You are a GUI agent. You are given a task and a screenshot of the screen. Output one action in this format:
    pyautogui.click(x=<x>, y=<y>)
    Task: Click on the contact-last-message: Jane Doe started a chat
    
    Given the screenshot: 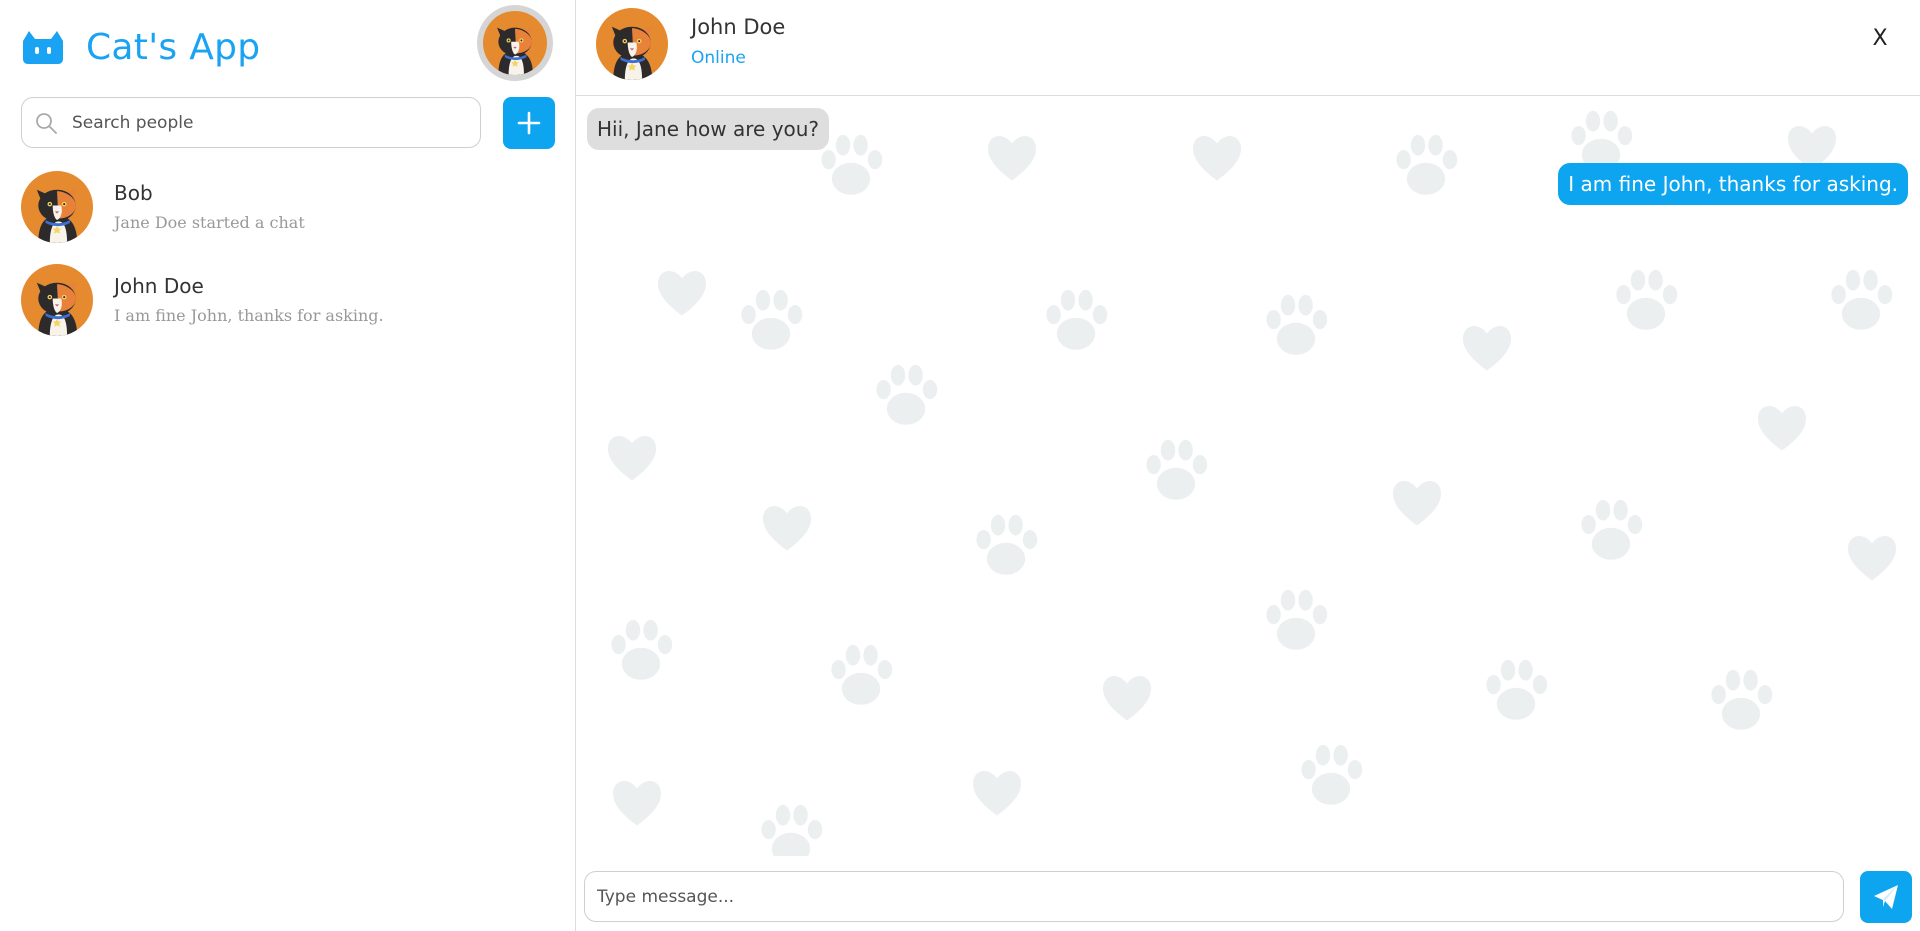 What is the action you would take?
    pyautogui.click(x=209, y=222)
    